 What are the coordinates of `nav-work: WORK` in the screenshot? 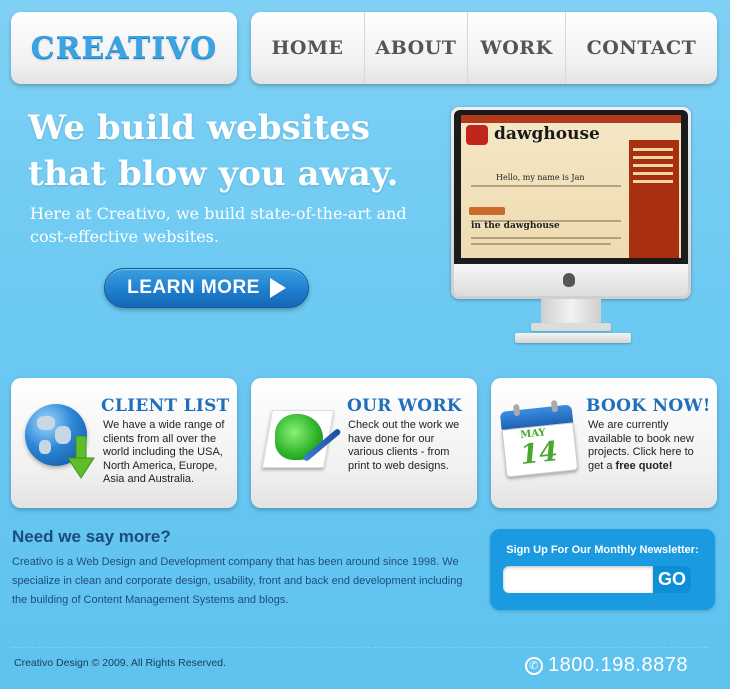 It's located at (517, 48).